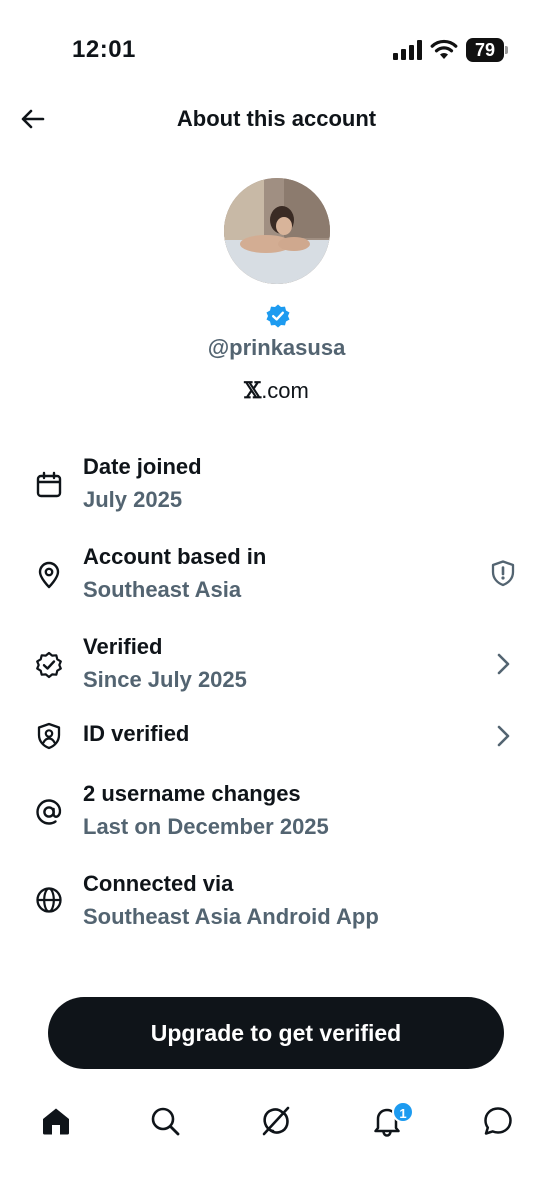 The width and height of the screenshot is (553, 1200). Describe the element at coordinates (276, 738) in the screenshot. I see `detail-id-verified: ID verified` at that location.